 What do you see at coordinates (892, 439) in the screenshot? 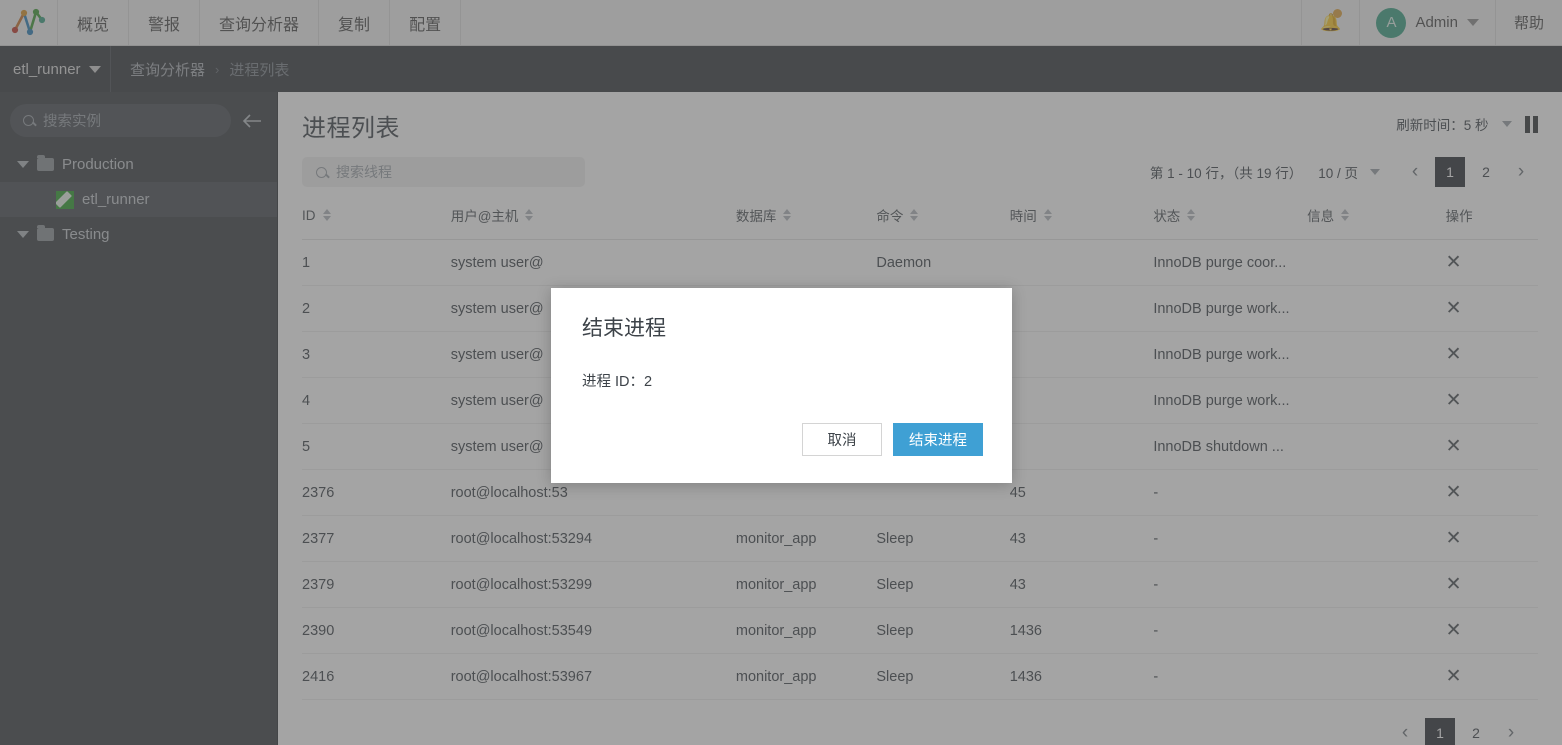
I see `dialog-actions: 取消 结束进程` at bounding box center [892, 439].